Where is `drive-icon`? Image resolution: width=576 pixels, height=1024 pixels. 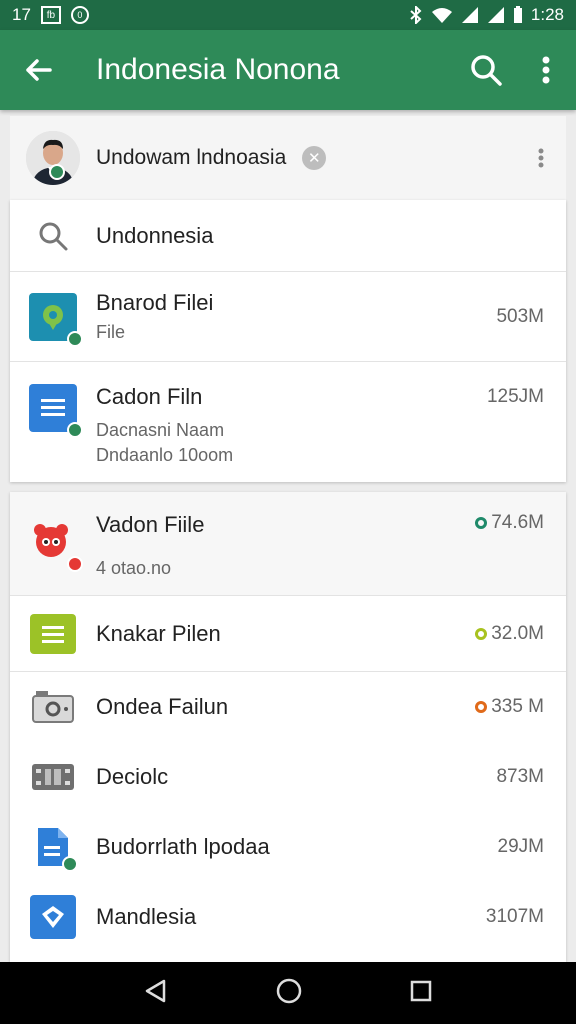
drive-icon is located at coordinates (53, 707).